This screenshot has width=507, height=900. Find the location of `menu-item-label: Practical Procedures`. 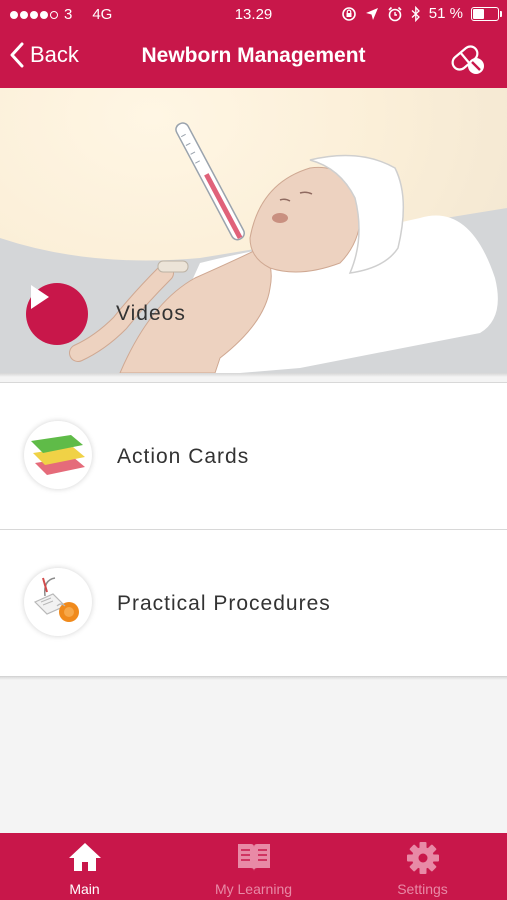

menu-item-label: Practical Procedures is located at coordinates (224, 603).